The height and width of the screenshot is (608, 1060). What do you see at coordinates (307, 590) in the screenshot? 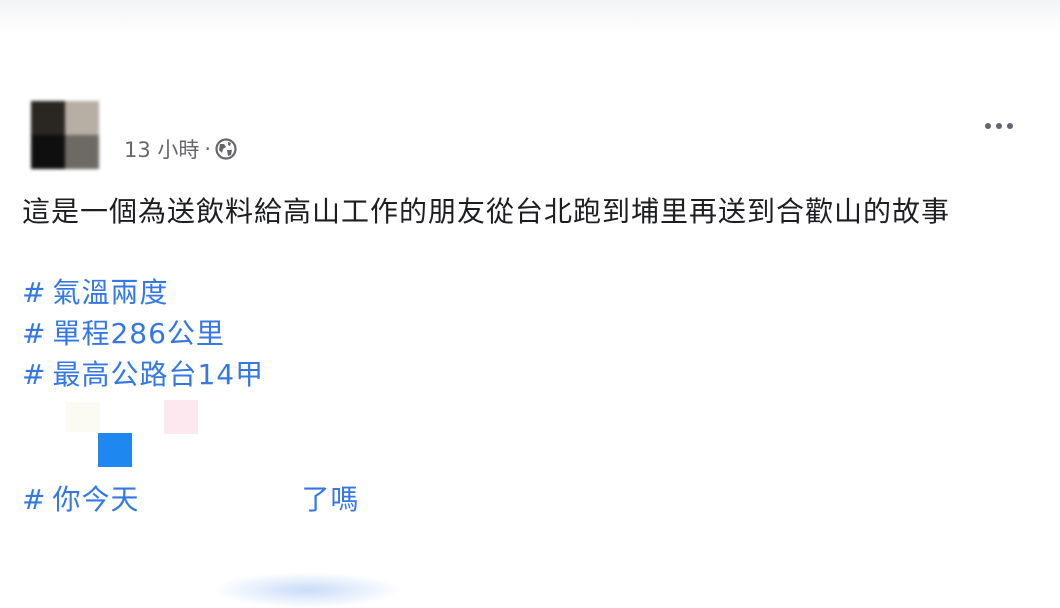
I see `blurred-element` at bounding box center [307, 590].